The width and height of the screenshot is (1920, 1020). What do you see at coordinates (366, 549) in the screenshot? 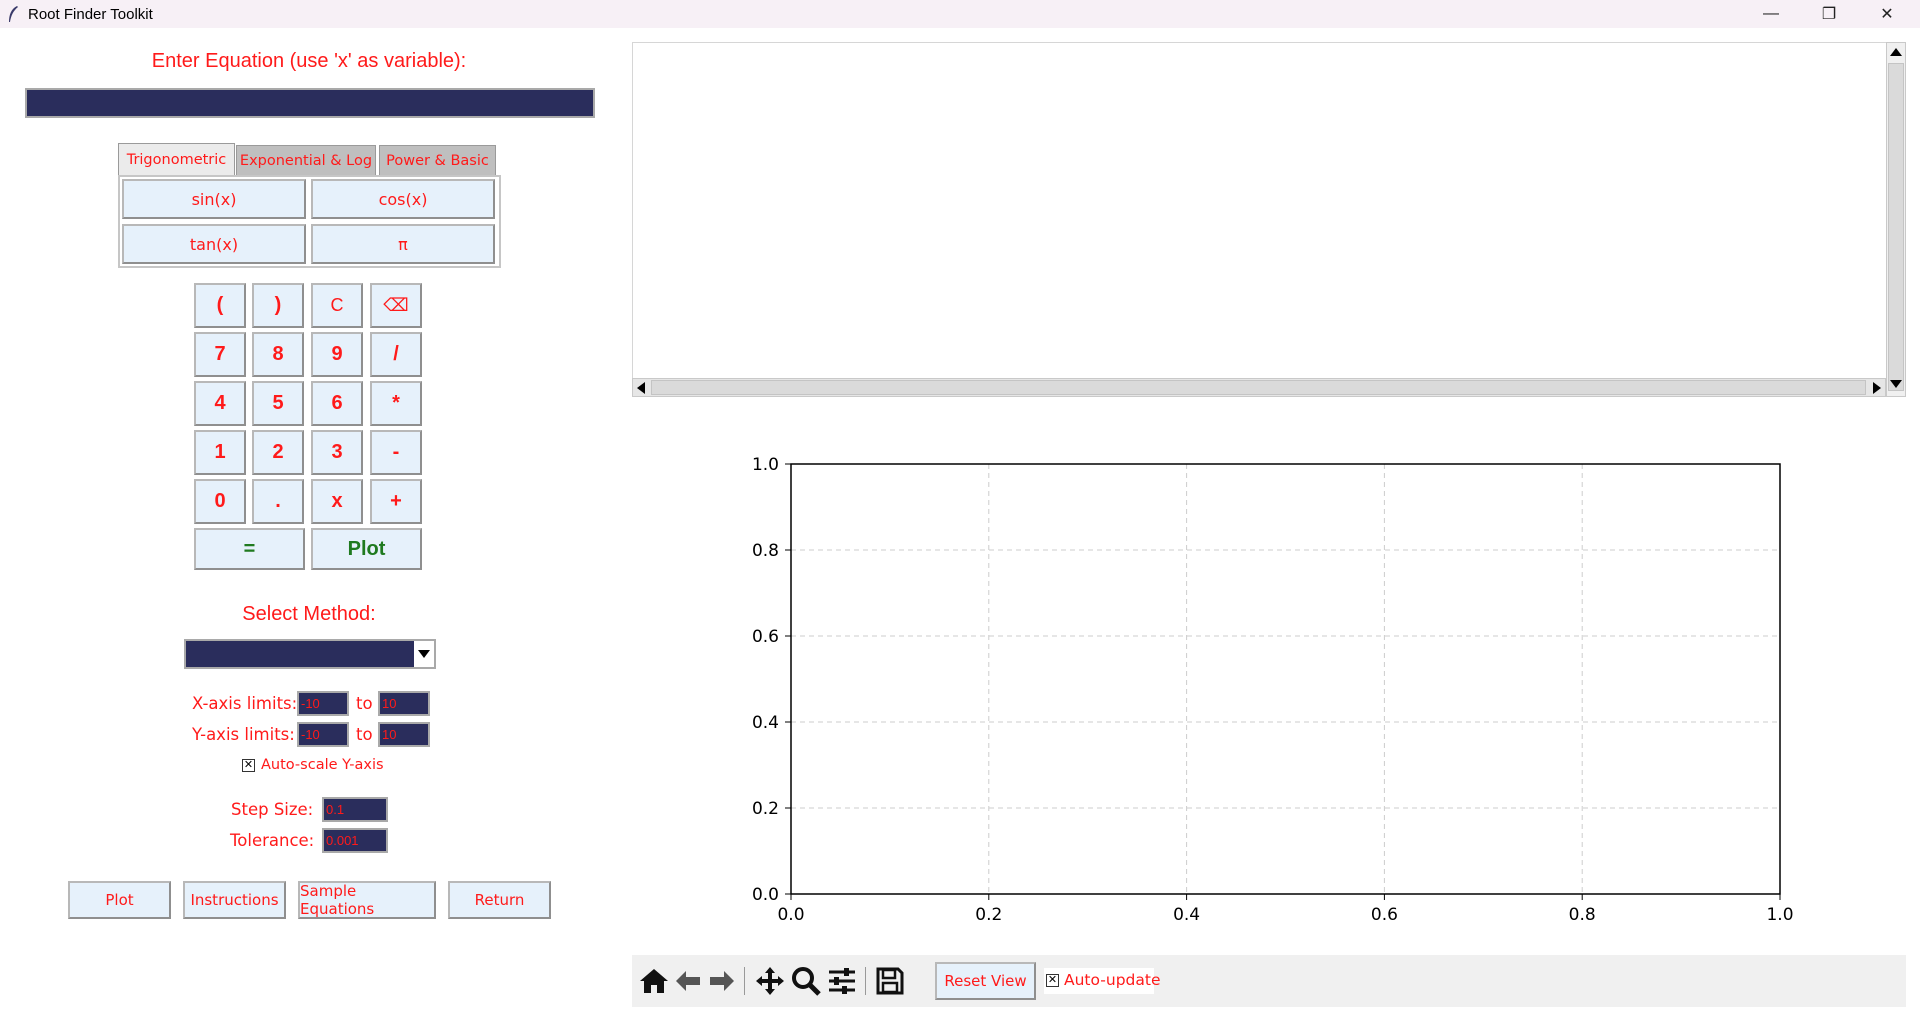
I see `keypad-plot-button: Plot` at bounding box center [366, 549].